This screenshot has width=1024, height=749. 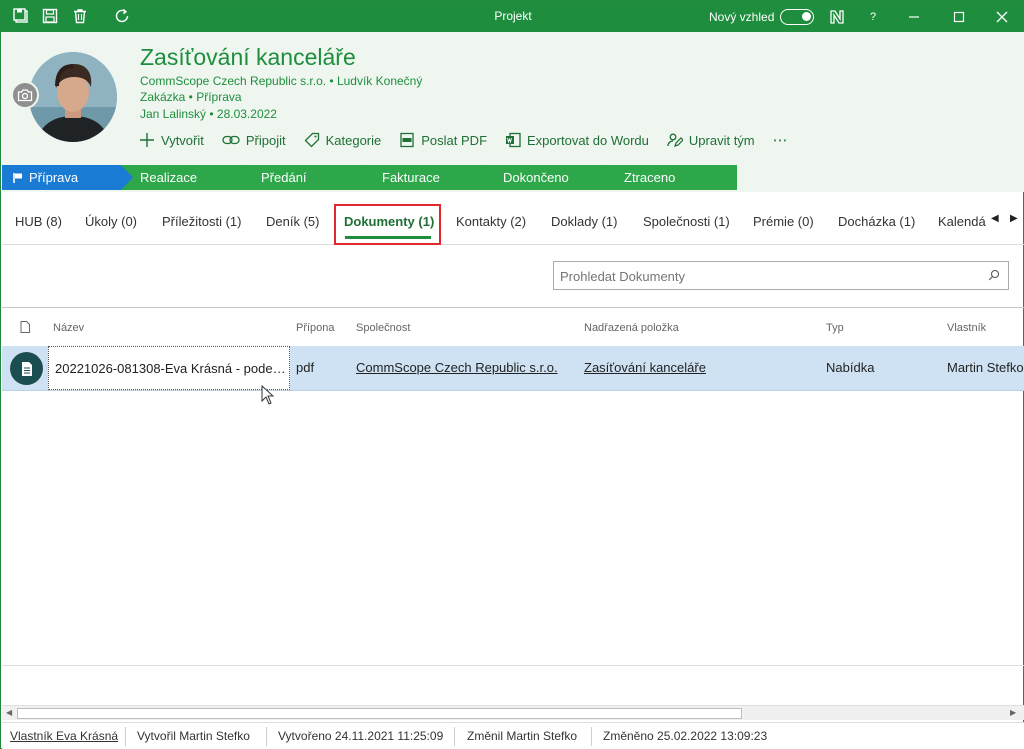 I want to click on tab-scroll-right-icon: ▶, so click(x=1014, y=218).